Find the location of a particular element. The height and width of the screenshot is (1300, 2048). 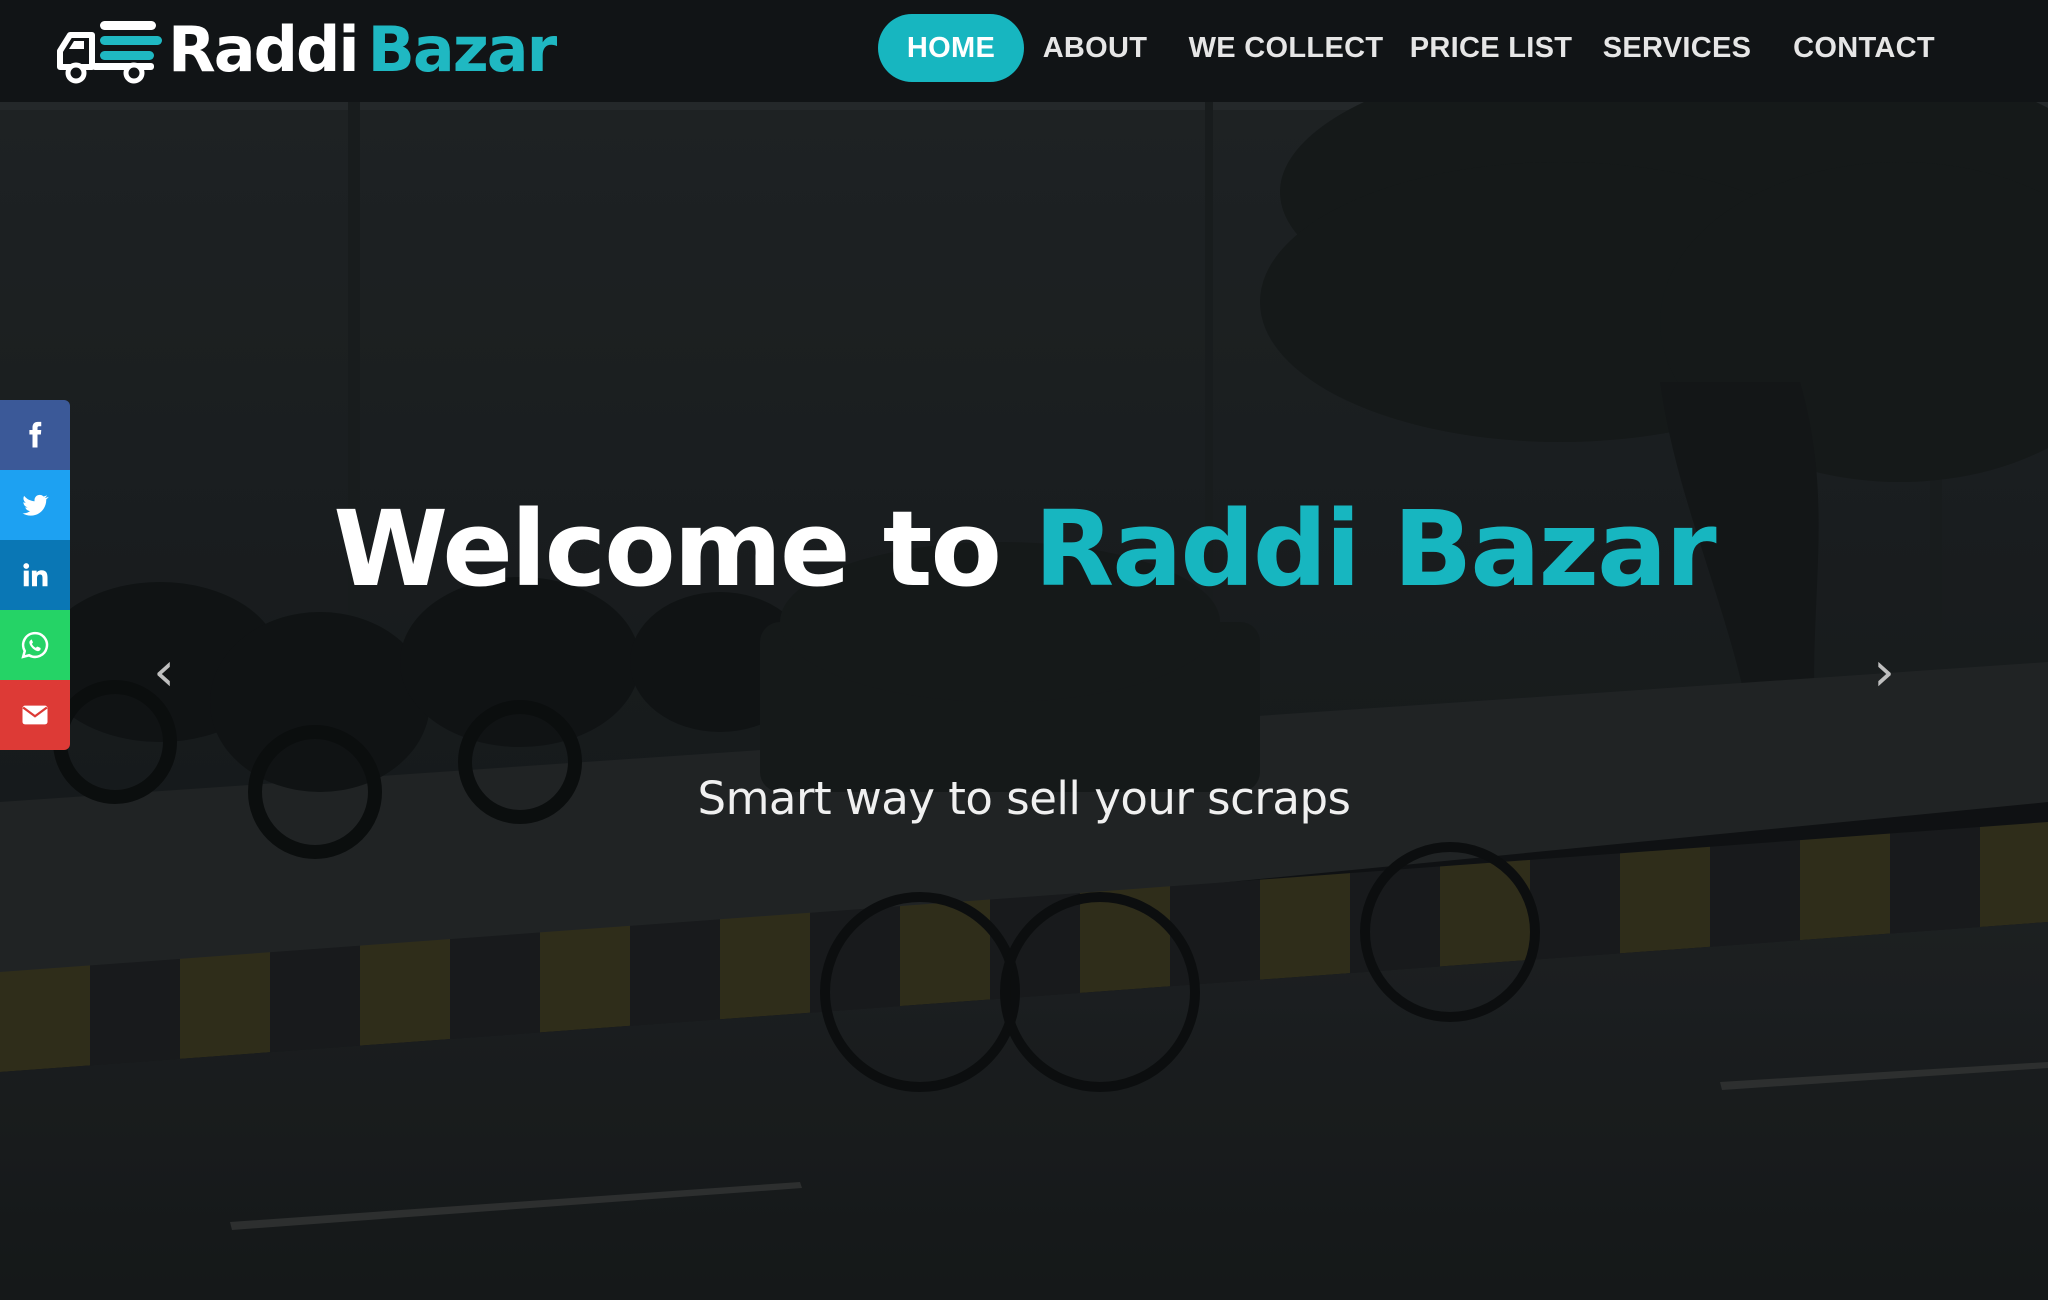

nav-services: SERVICES is located at coordinates (1677, 48).